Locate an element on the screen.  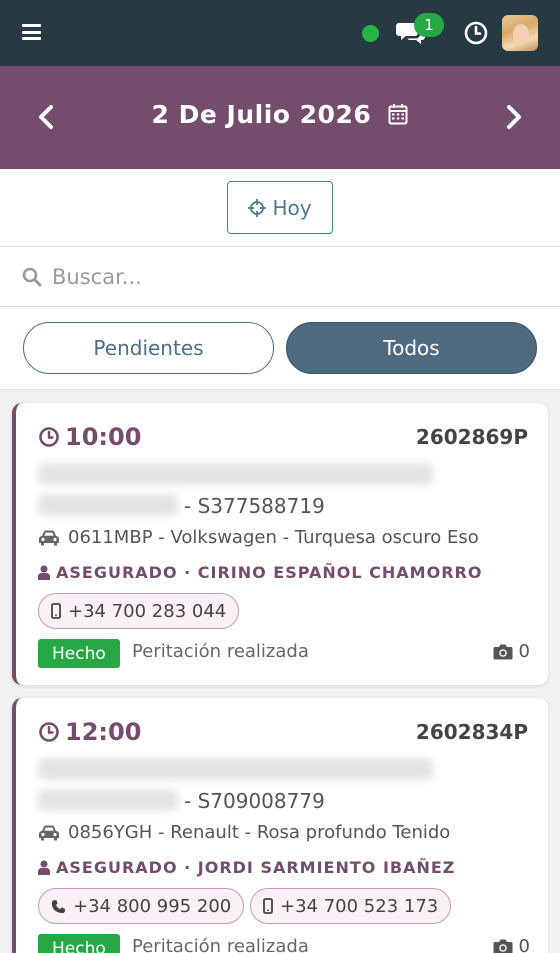
chevron-right-icon is located at coordinates (513, 117).